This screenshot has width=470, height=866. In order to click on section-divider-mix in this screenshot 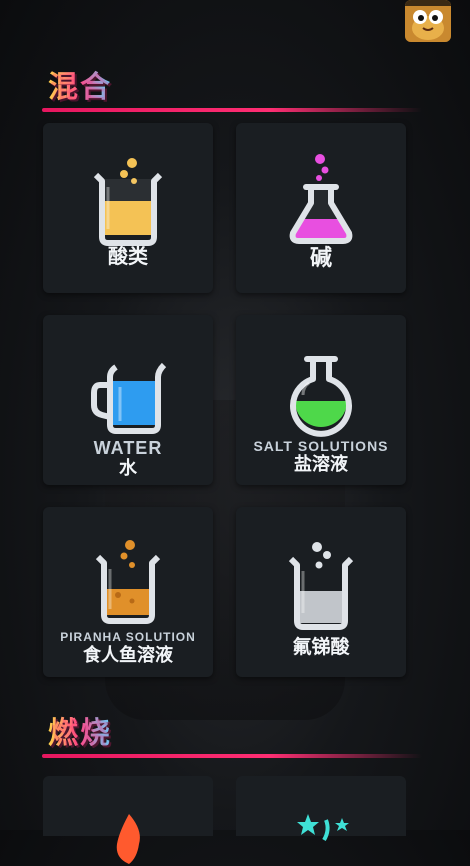, I will do `click(232, 110)`.